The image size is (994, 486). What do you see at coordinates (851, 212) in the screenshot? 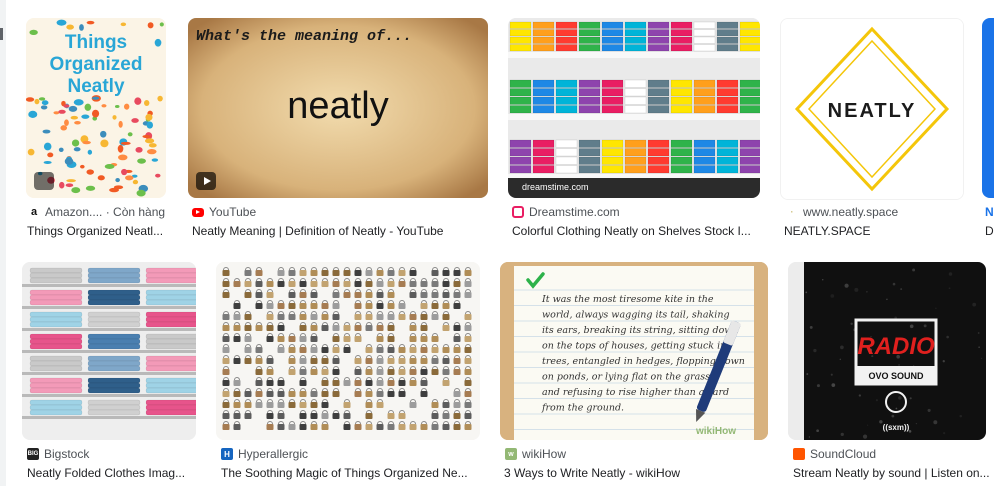
I see `source-label: www.neatly.space` at bounding box center [851, 212].